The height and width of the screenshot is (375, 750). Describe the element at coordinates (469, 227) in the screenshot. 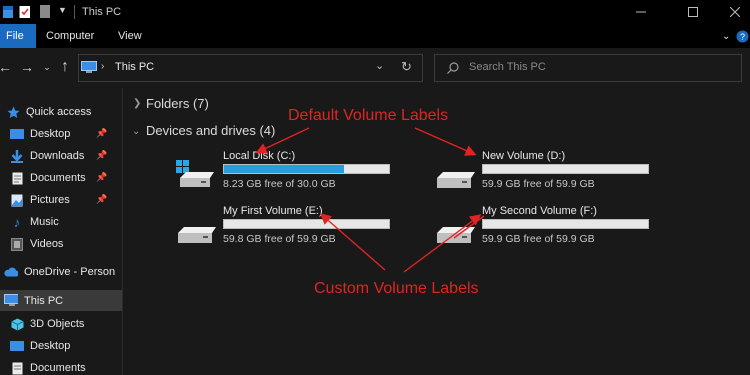

I see `arrow-tail-second-volume` at that location.